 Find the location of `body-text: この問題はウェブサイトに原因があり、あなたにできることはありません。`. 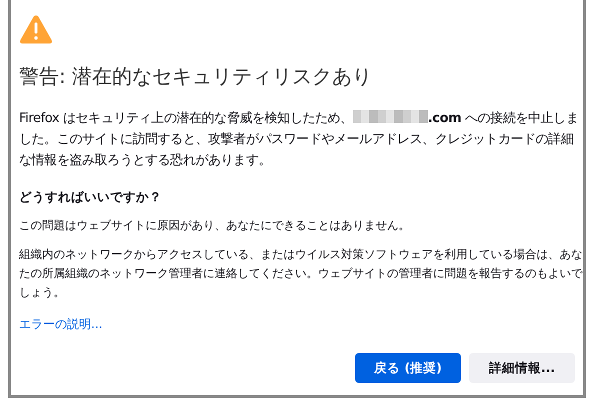

body-text: この問題はウェブサイトに原因があり、あなたにできることはありません。 is located at coordinates (215, 225).